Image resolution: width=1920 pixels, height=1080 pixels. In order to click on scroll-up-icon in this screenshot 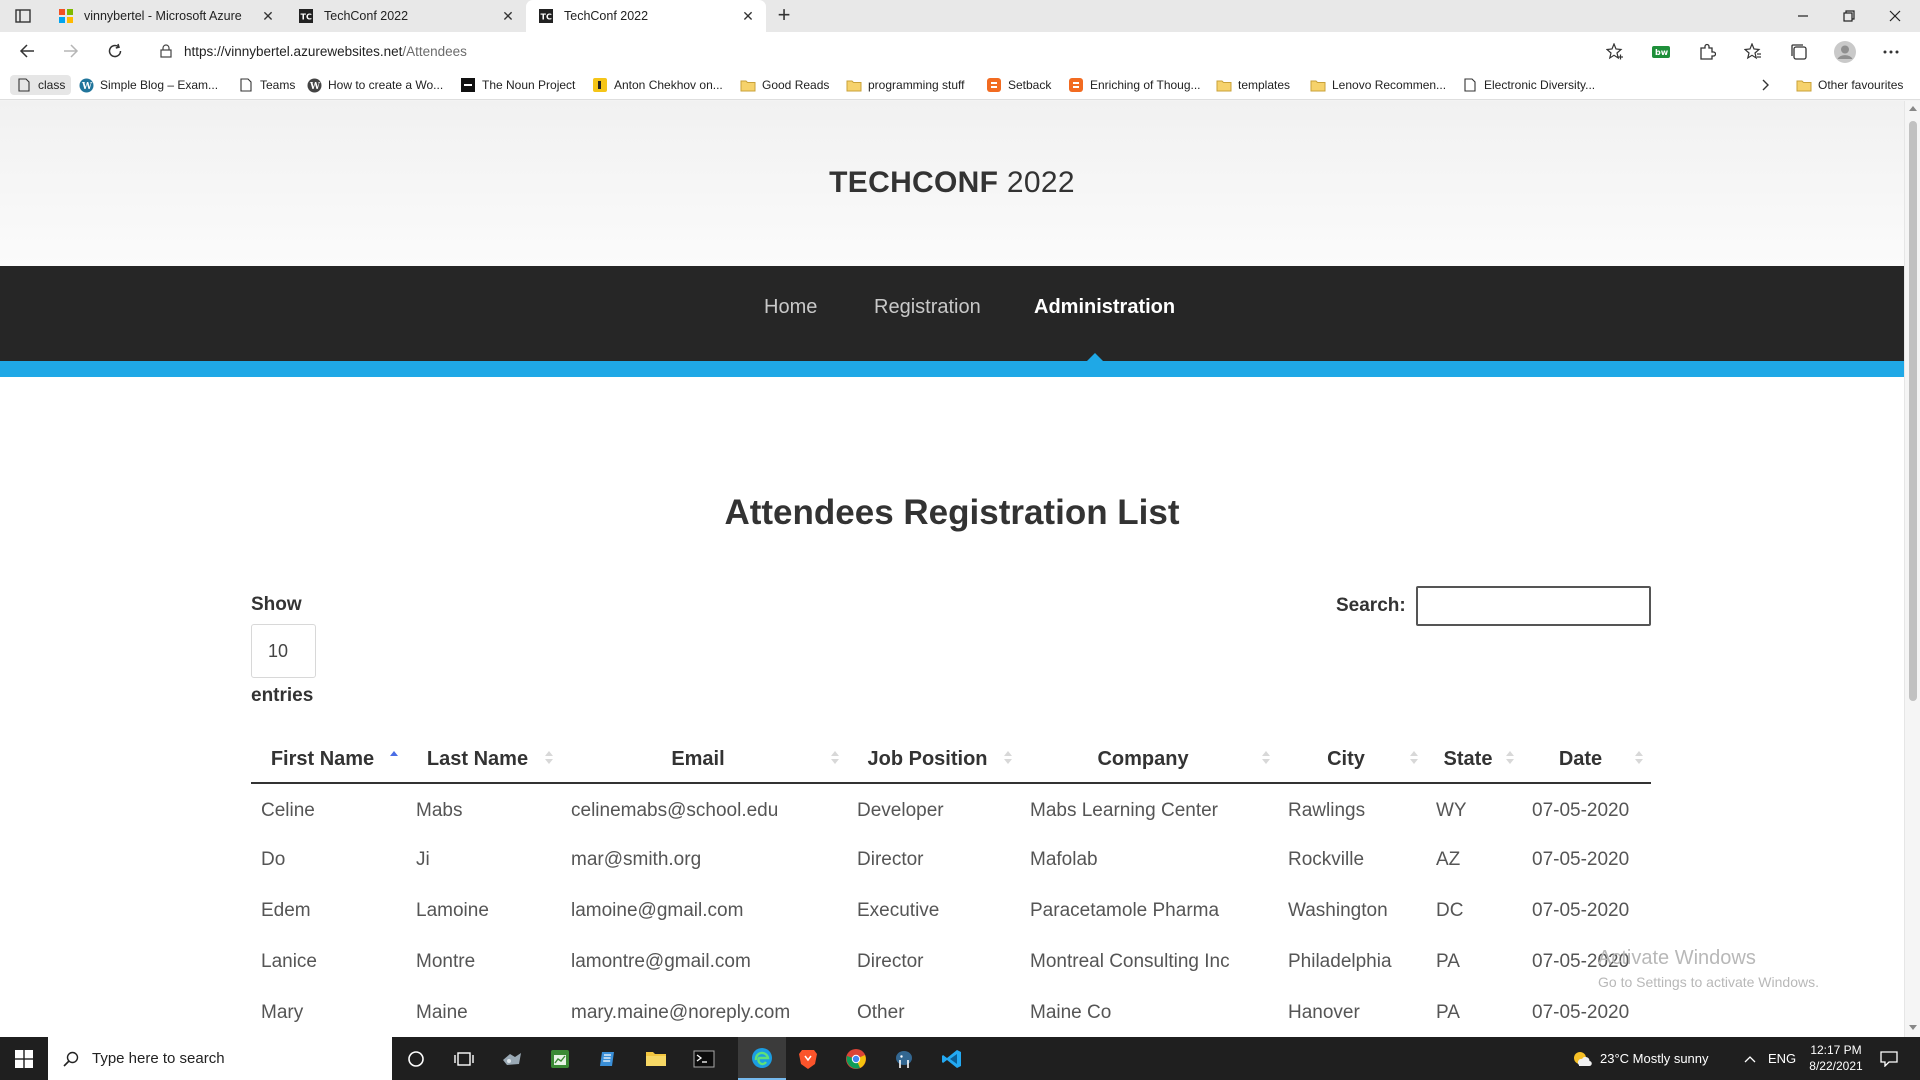, I will do `click(1913, 108)`.